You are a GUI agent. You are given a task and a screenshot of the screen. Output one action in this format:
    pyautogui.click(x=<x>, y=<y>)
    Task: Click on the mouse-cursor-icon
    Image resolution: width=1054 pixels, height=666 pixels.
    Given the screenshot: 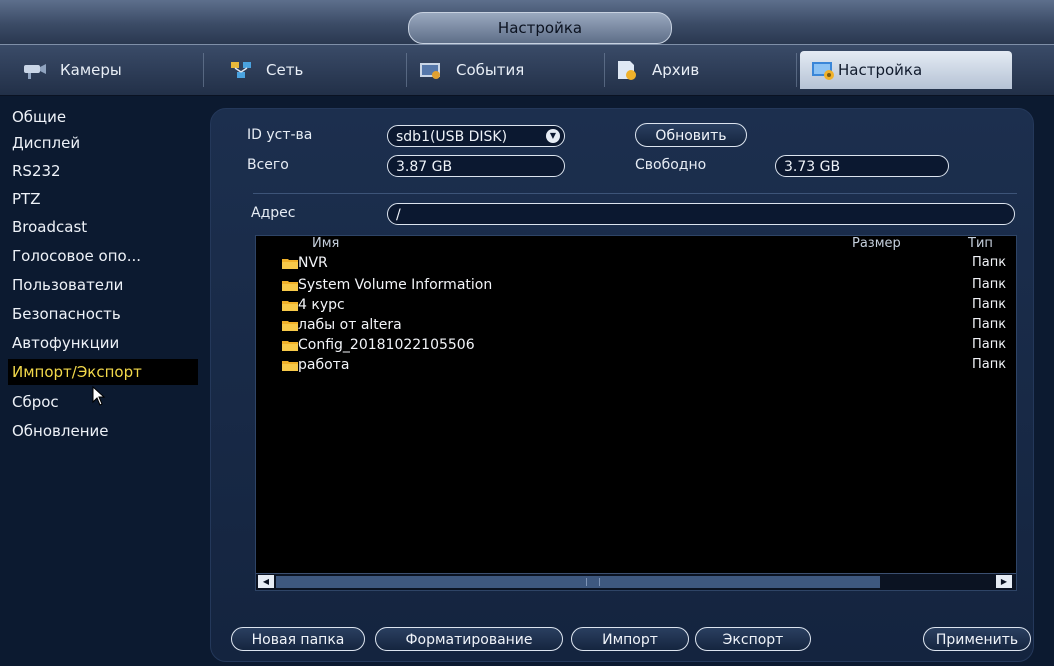 What is the action you would take?
    pyautogui.click(x=99, y=396)
    